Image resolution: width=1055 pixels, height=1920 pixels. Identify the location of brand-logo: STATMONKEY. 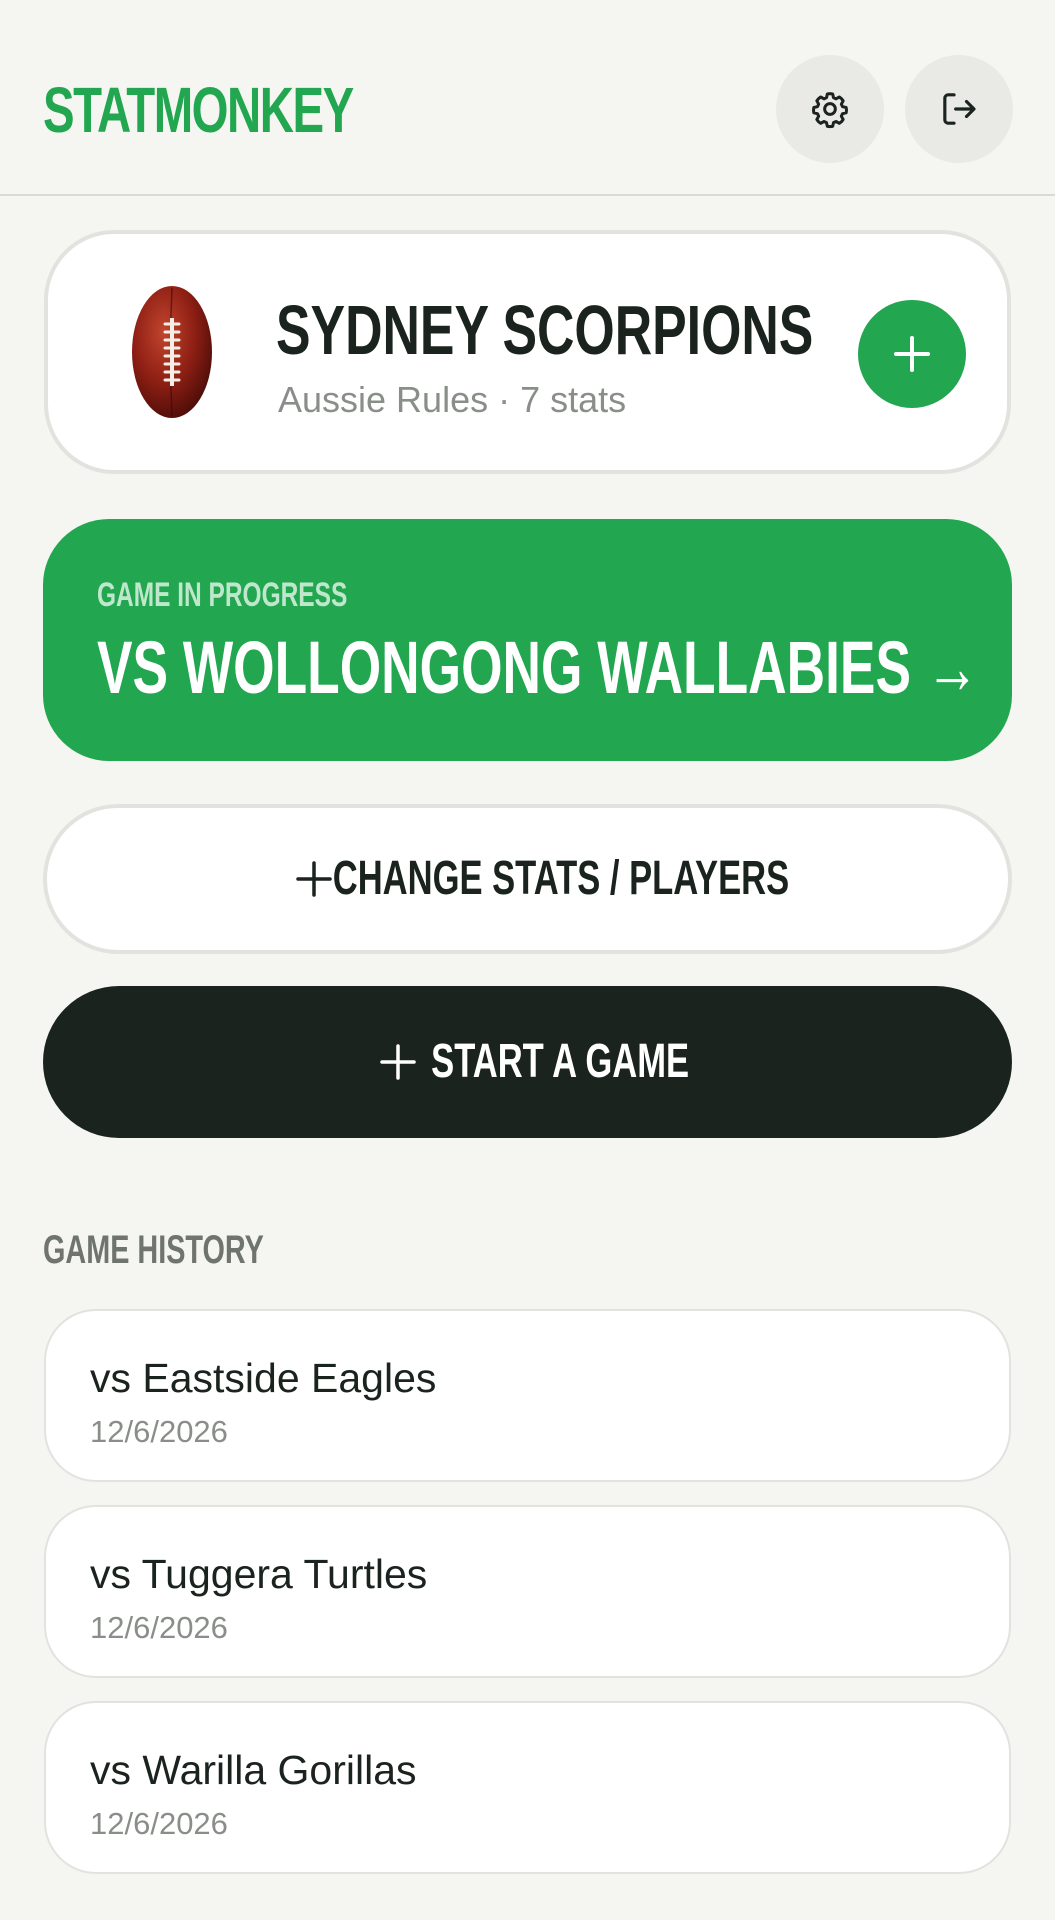
(198, 110).